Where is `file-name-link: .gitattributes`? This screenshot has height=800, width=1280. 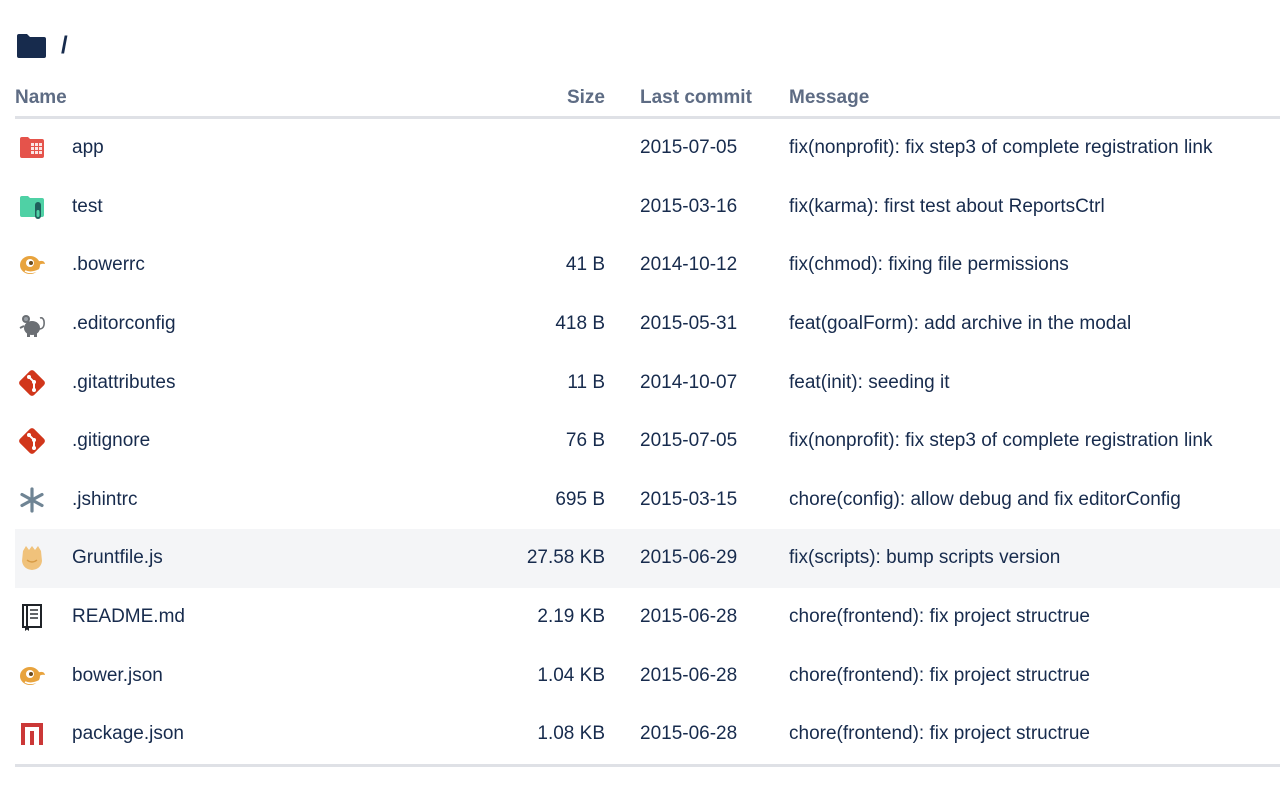
file-name-link: .gitattributes is located at coordinates (258, 382).